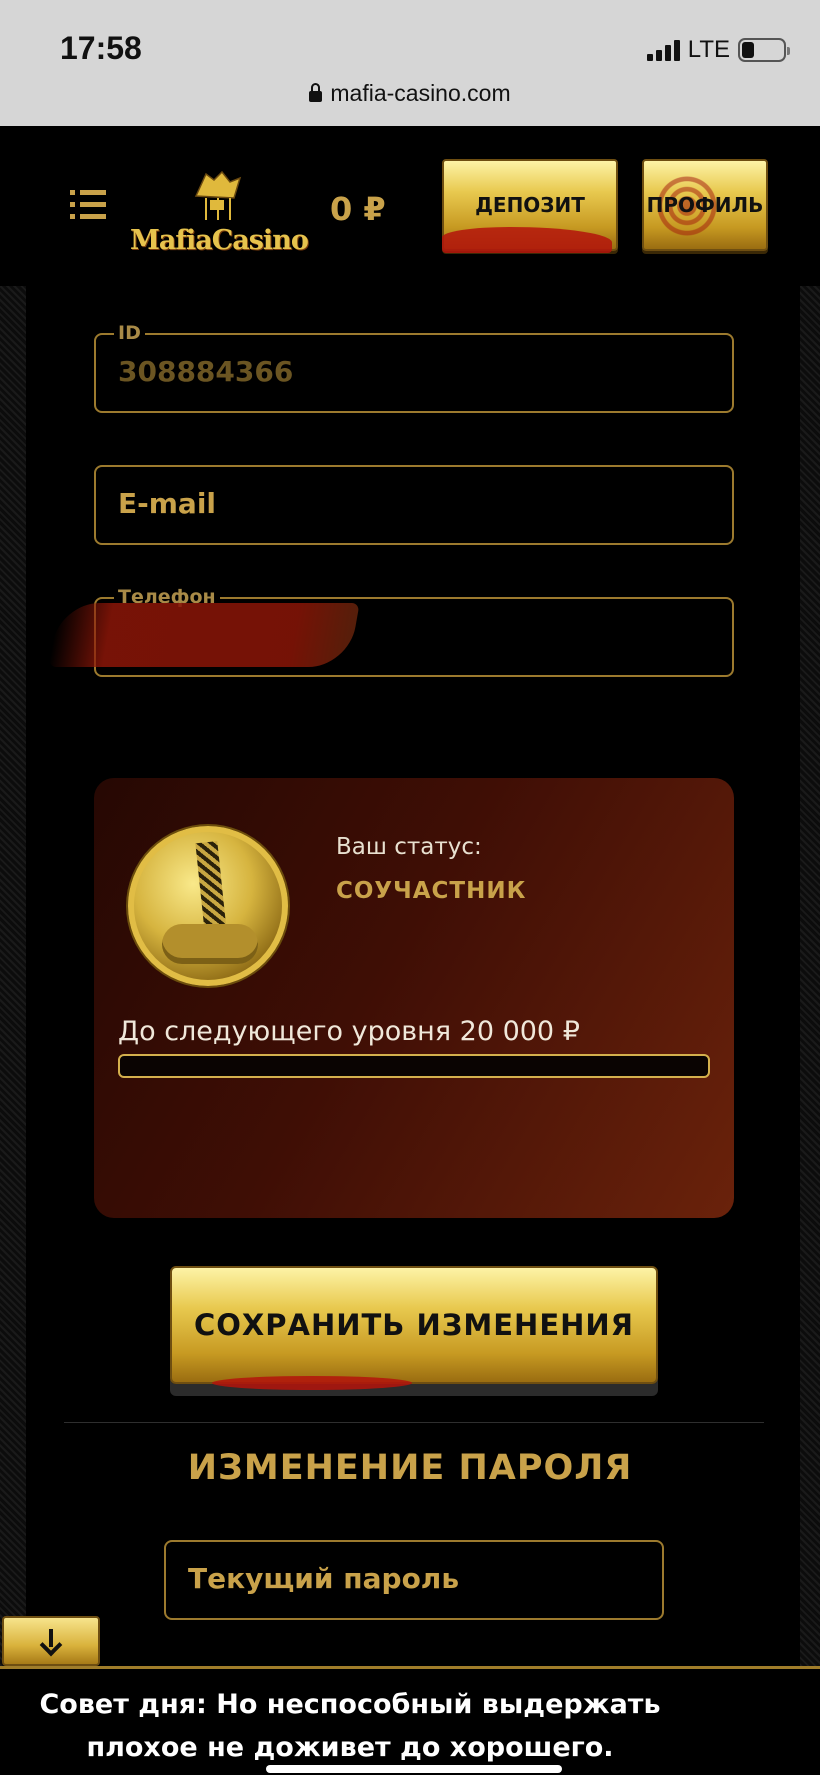  I want to click on status-medal-icon, so click(208, 906).